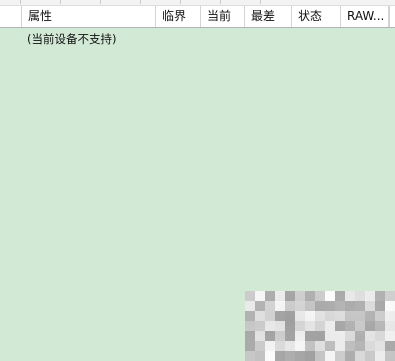 This screenshot has height=361, width=395. Describe the element at coordinates (177, 16) in the screenshot. I see `column-header-threshold: 临界` at that location.